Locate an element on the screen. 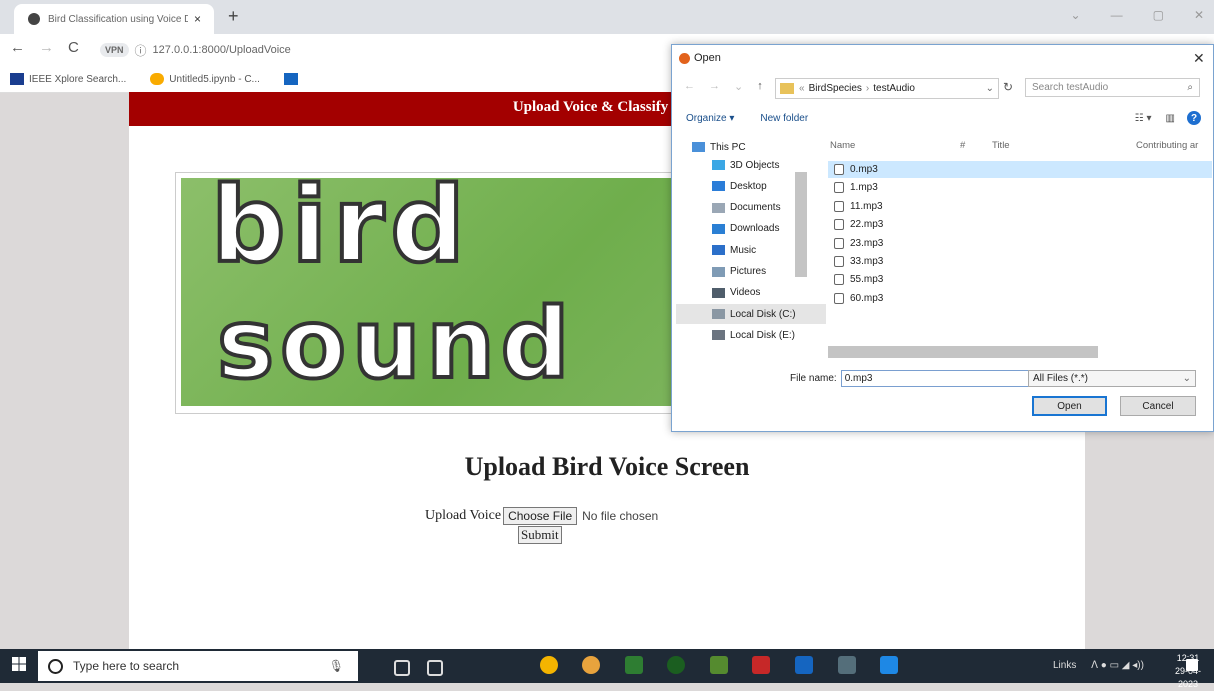 The height and width of the screenshot is (691, 1214). edge-icon is located at coordinates (435, 668).